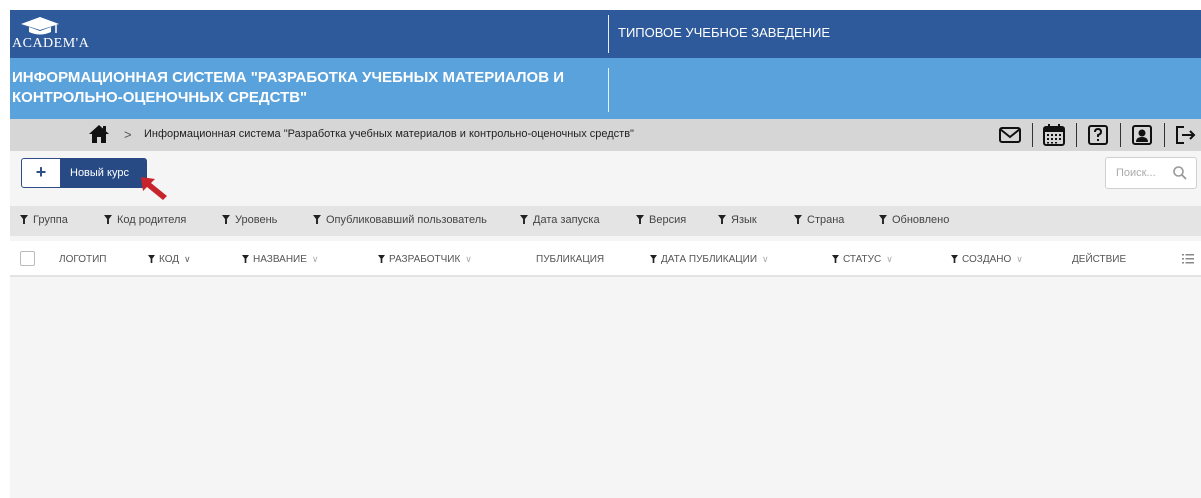 This screenshot has height=498, width=1201. I want to click on logout-icon, so click(1184, 135).